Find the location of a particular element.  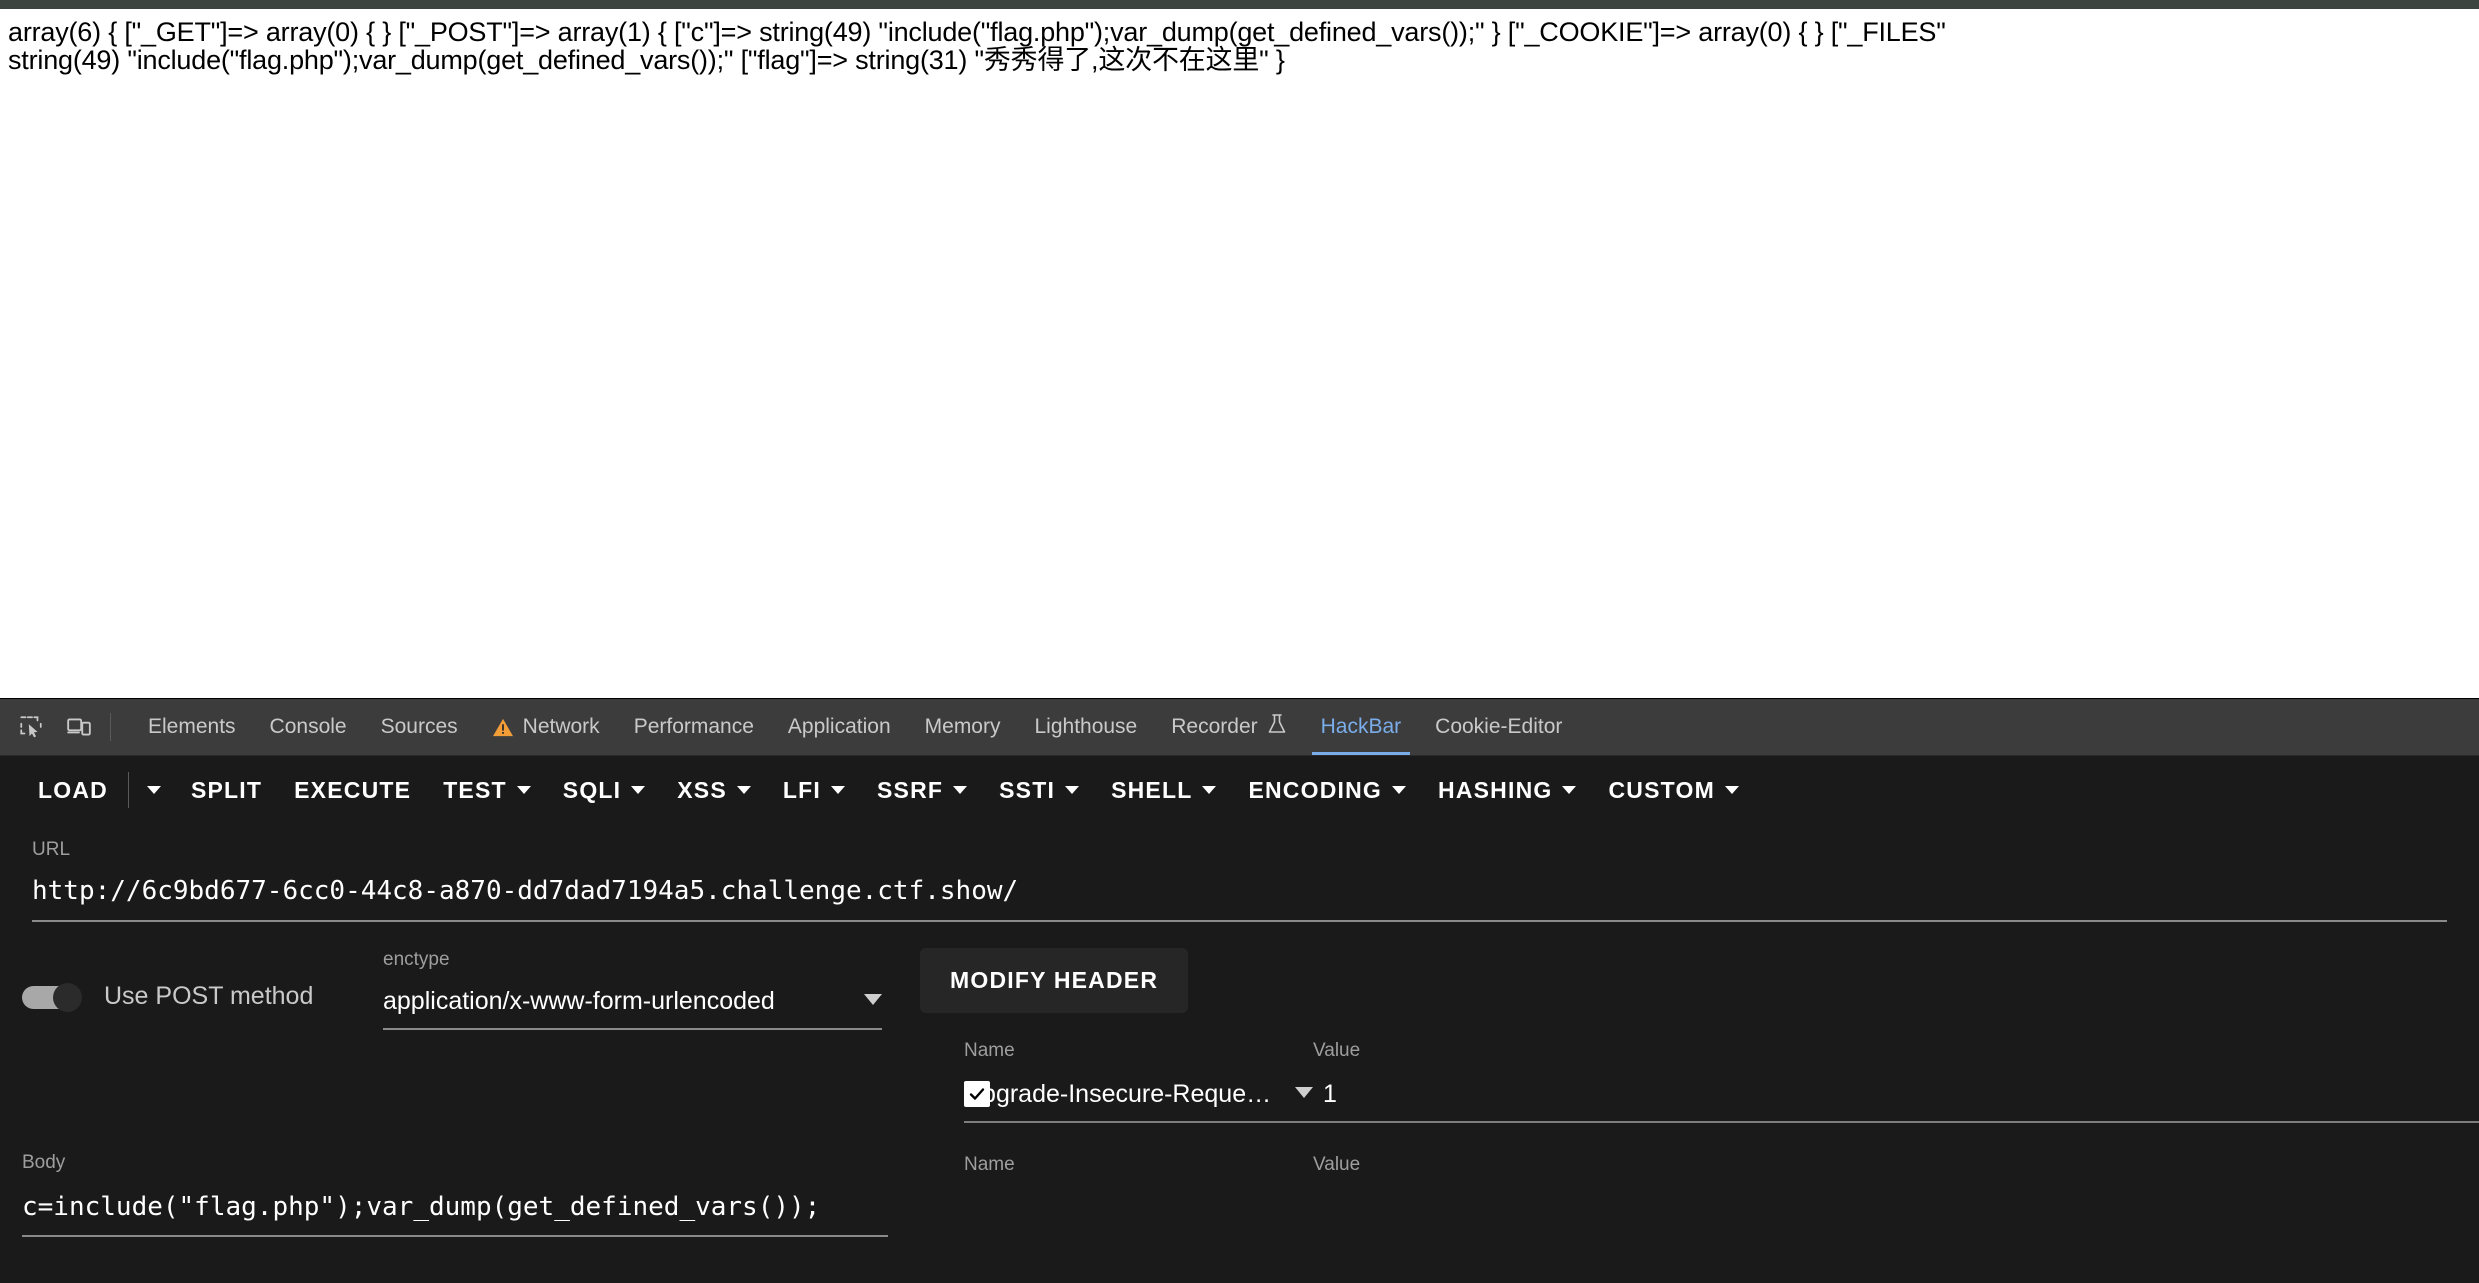

tab-memory: Memory is located at coordinates (963, 727).